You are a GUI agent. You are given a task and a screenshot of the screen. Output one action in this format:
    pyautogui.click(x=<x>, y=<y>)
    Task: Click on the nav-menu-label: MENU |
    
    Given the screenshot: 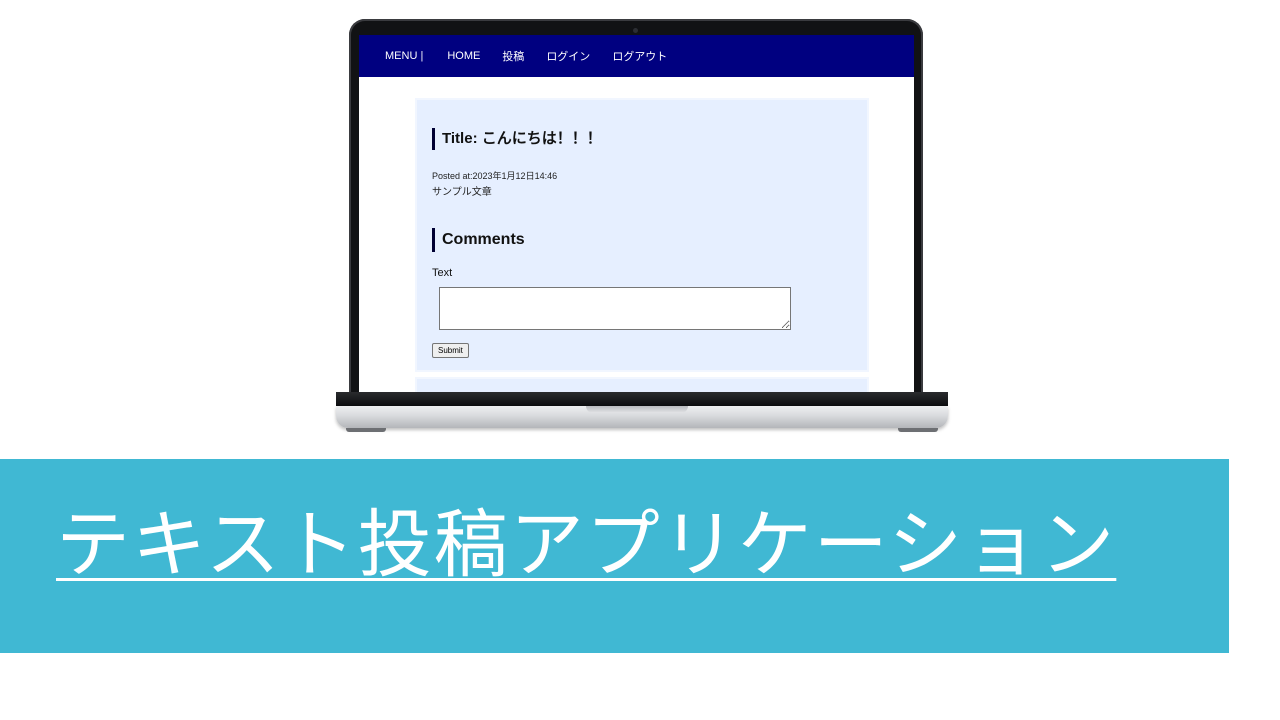 What is the action you would take?
    pyautogui.click(x=404, y=56)
    